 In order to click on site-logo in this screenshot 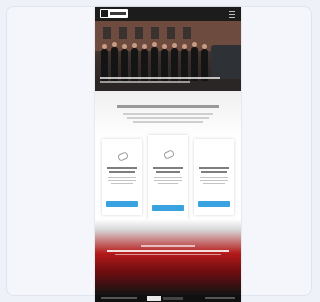, I will do `click(114, 13)`.